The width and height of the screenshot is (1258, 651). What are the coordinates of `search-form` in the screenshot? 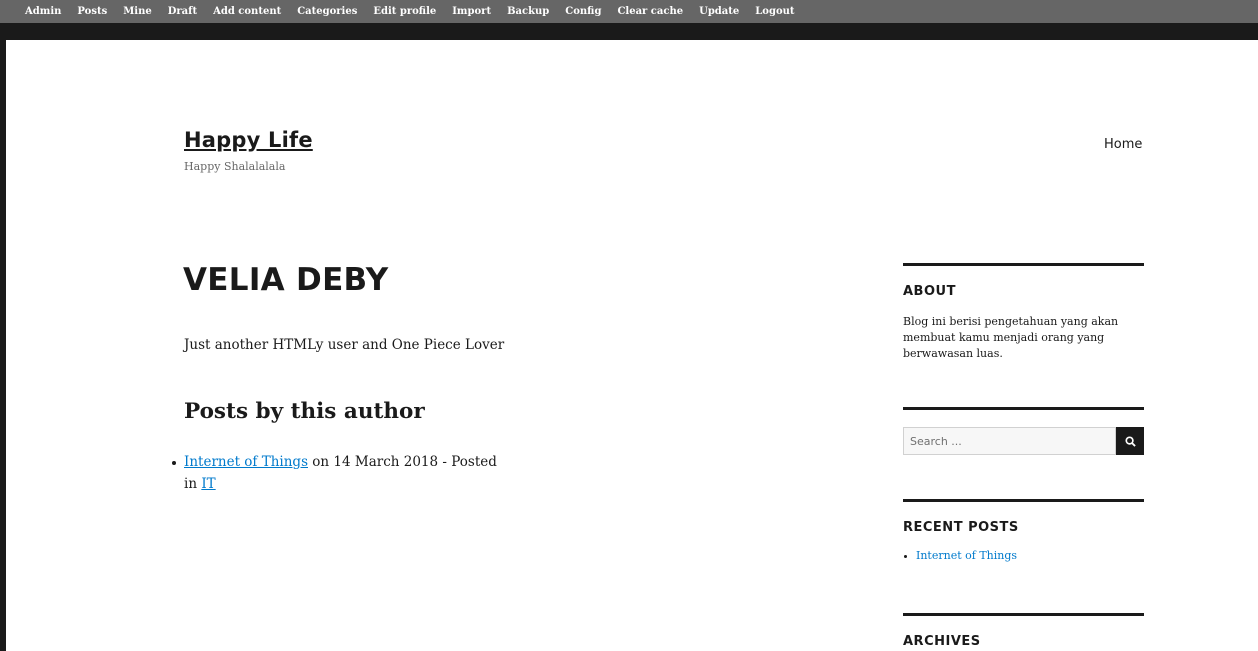 It's located at (1023, 441).